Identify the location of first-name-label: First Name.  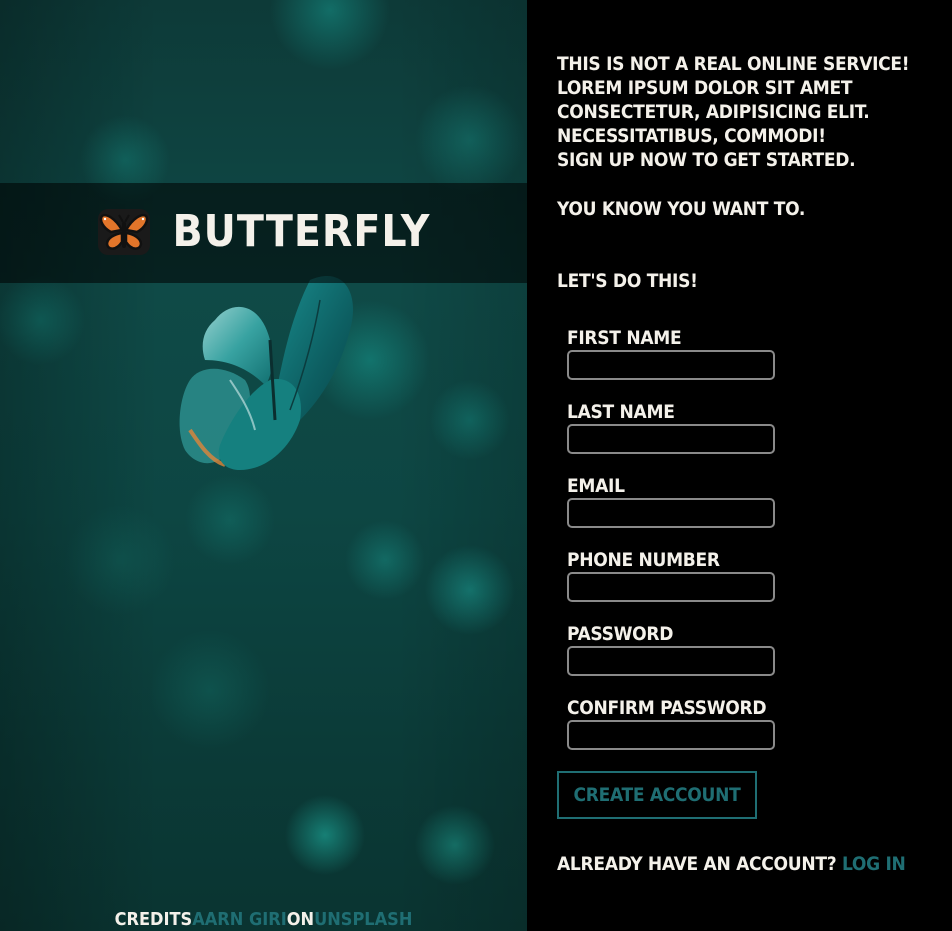
(624, 338).